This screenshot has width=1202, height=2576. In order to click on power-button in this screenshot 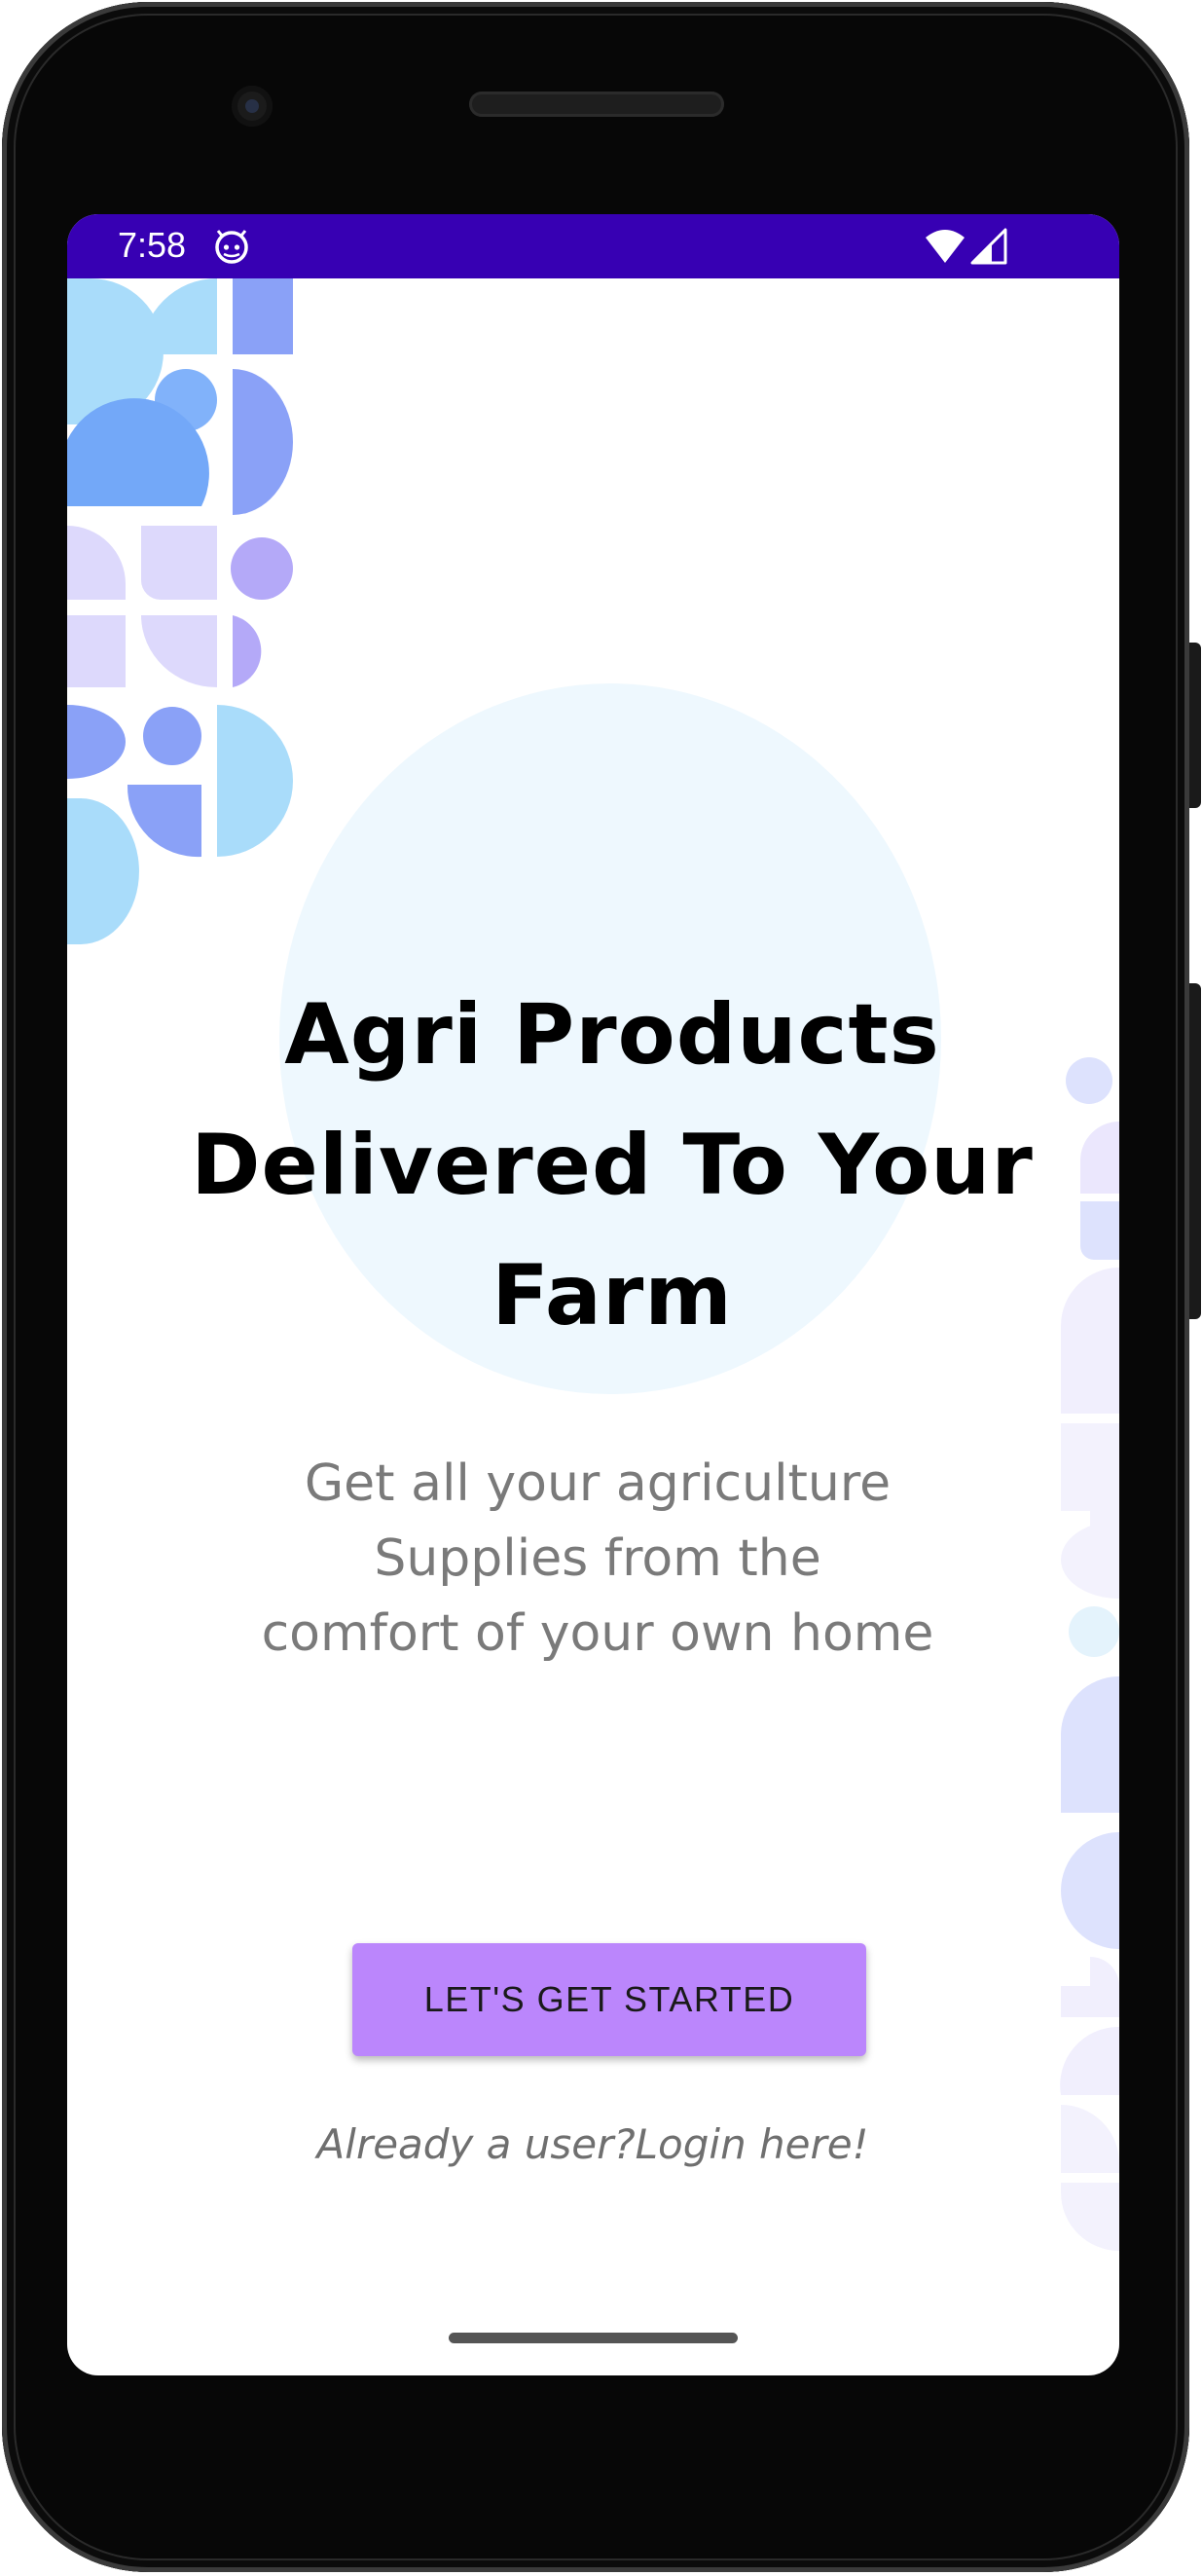, I will do `click(1195, 725)`.